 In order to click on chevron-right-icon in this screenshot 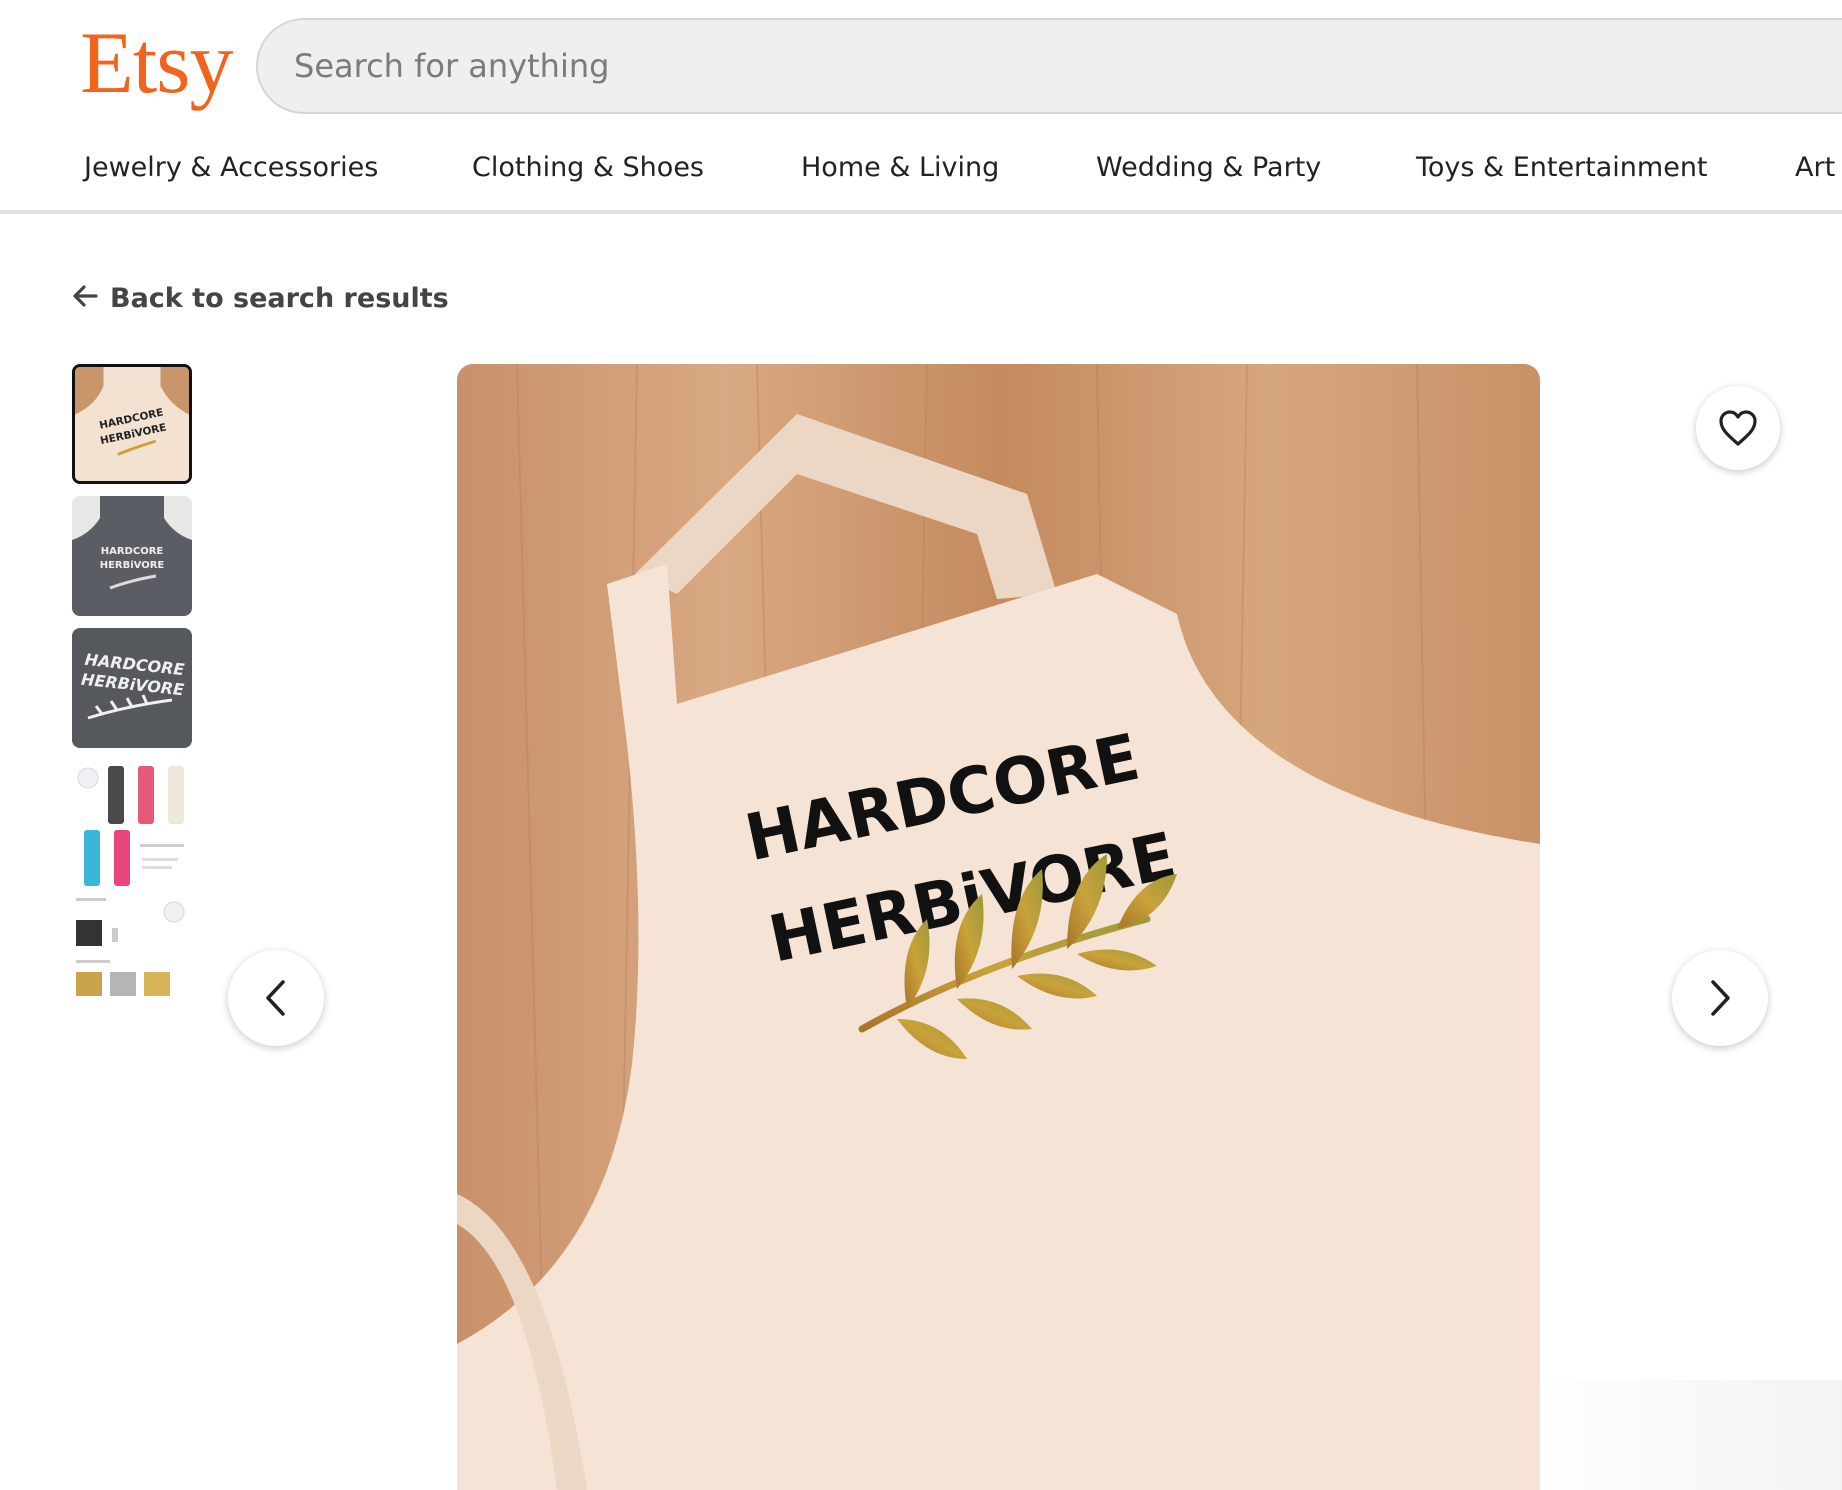, I will do `click(1720, 998)`.